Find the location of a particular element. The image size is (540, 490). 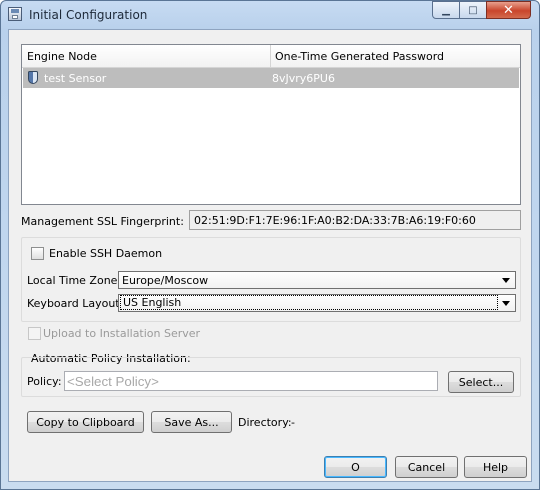

cancel-button: Cancel is located at coordinates (426, 467).